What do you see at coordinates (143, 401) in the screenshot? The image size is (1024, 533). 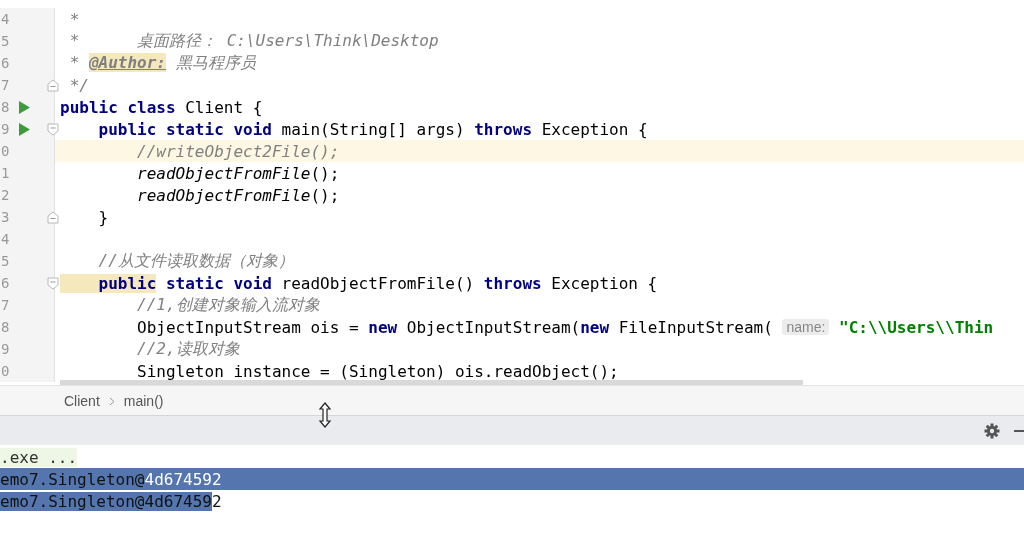 I see `breadcrumb-item: main()` at bounding box center [143, 401].